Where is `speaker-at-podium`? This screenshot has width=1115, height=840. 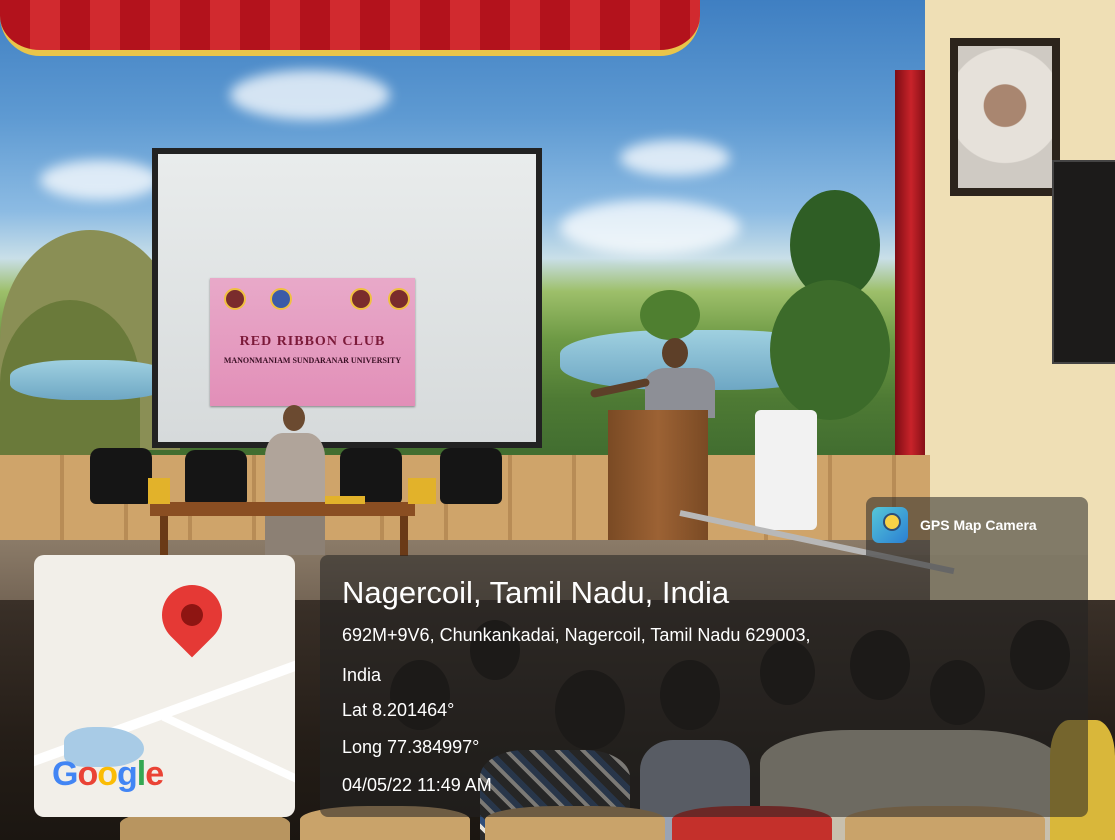 speaker-at-podium is located at coordinates (654, 378).